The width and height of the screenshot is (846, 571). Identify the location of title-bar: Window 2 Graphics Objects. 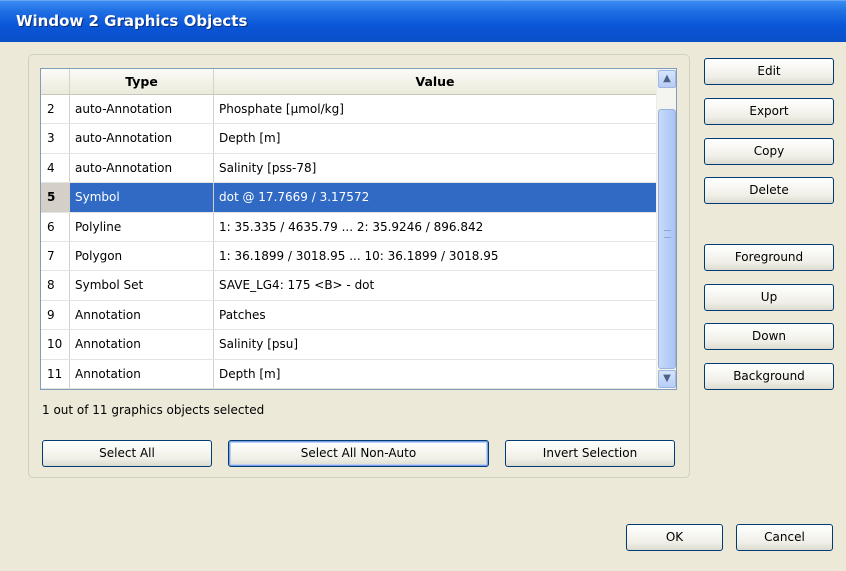
(423, 21).